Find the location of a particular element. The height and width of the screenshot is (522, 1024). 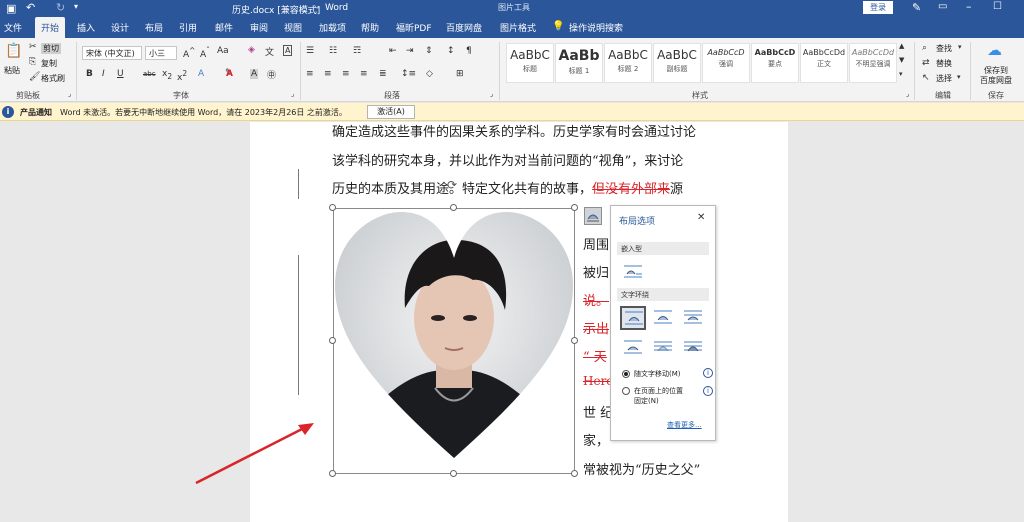

font-color-icon: A is located at coordinates (229, 74).